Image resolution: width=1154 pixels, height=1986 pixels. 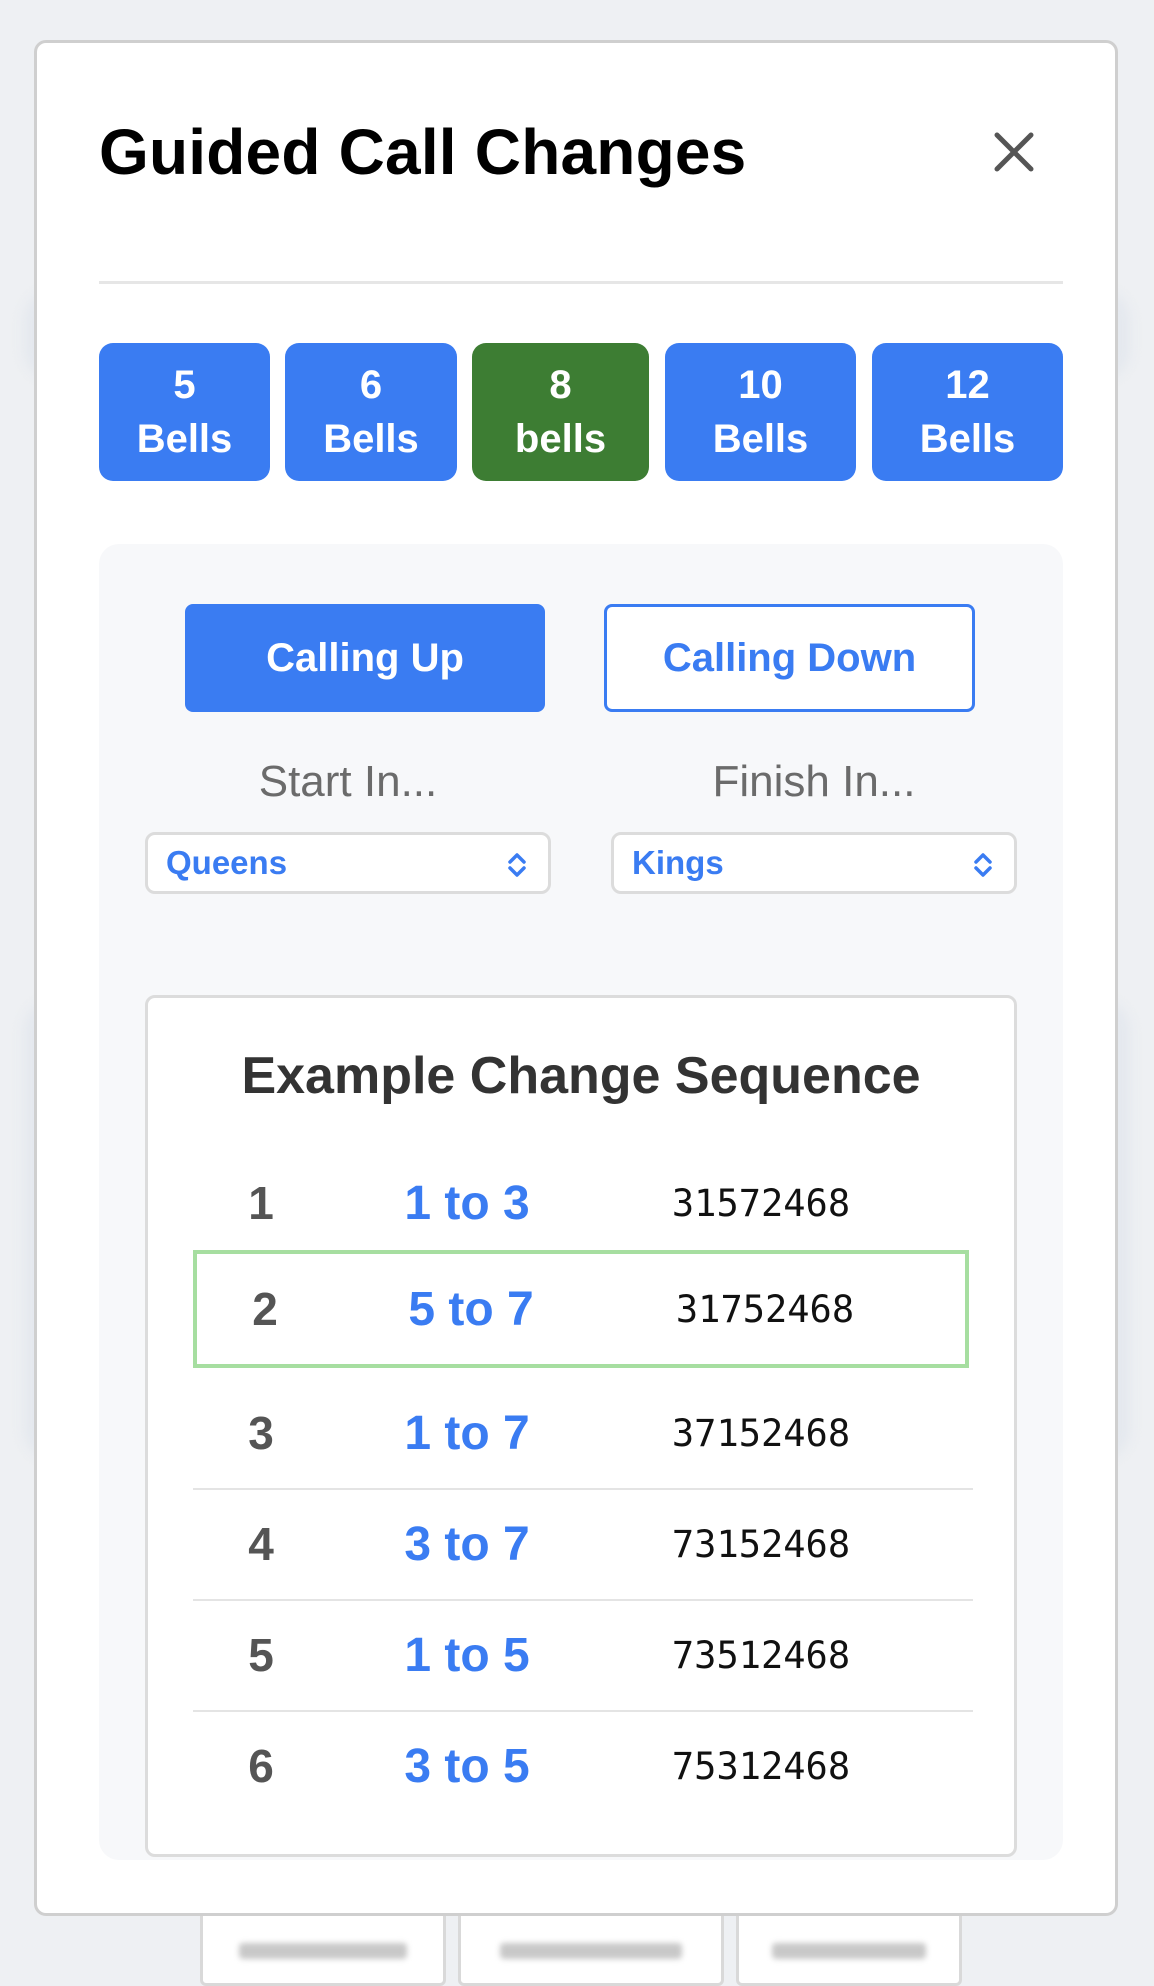 What do you see at coordinates (265, 1309) in the screenshot?
I see `row-number: 2` at bounding box center [265, 1309].